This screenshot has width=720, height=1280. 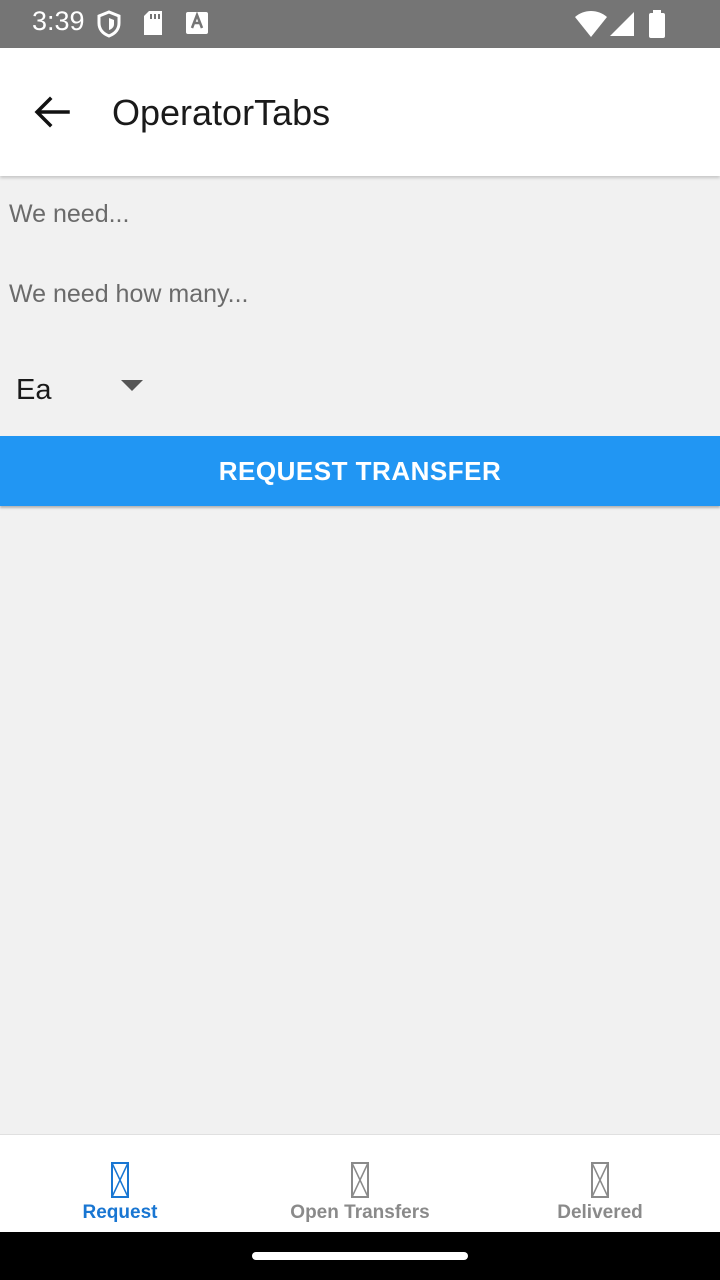 I want to click on system-navigation-bar, so click(x=360, y=1256).